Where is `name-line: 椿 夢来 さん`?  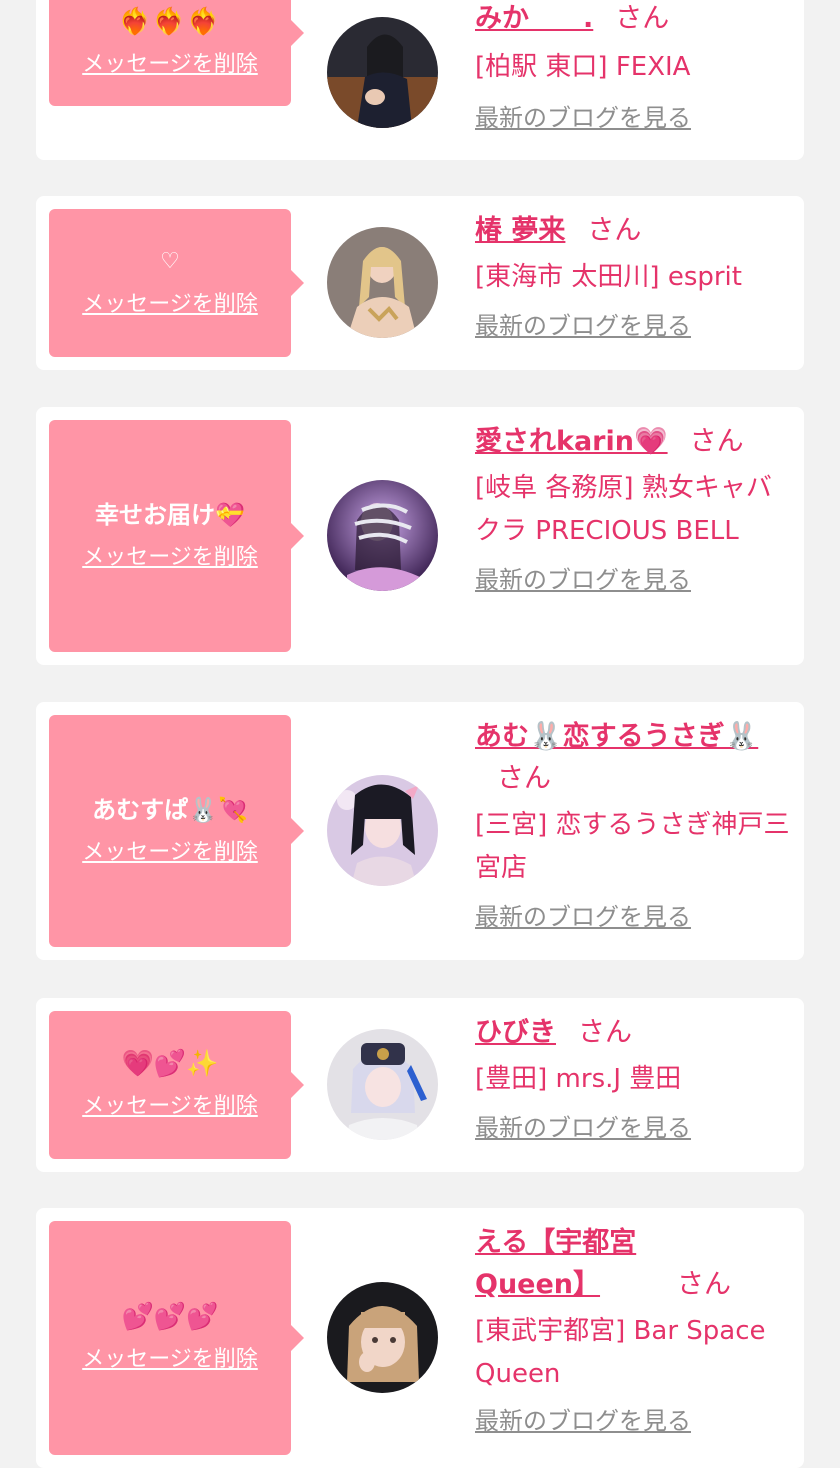
name-line: 椿 夢来 さん is located at coordinates (635, 231).